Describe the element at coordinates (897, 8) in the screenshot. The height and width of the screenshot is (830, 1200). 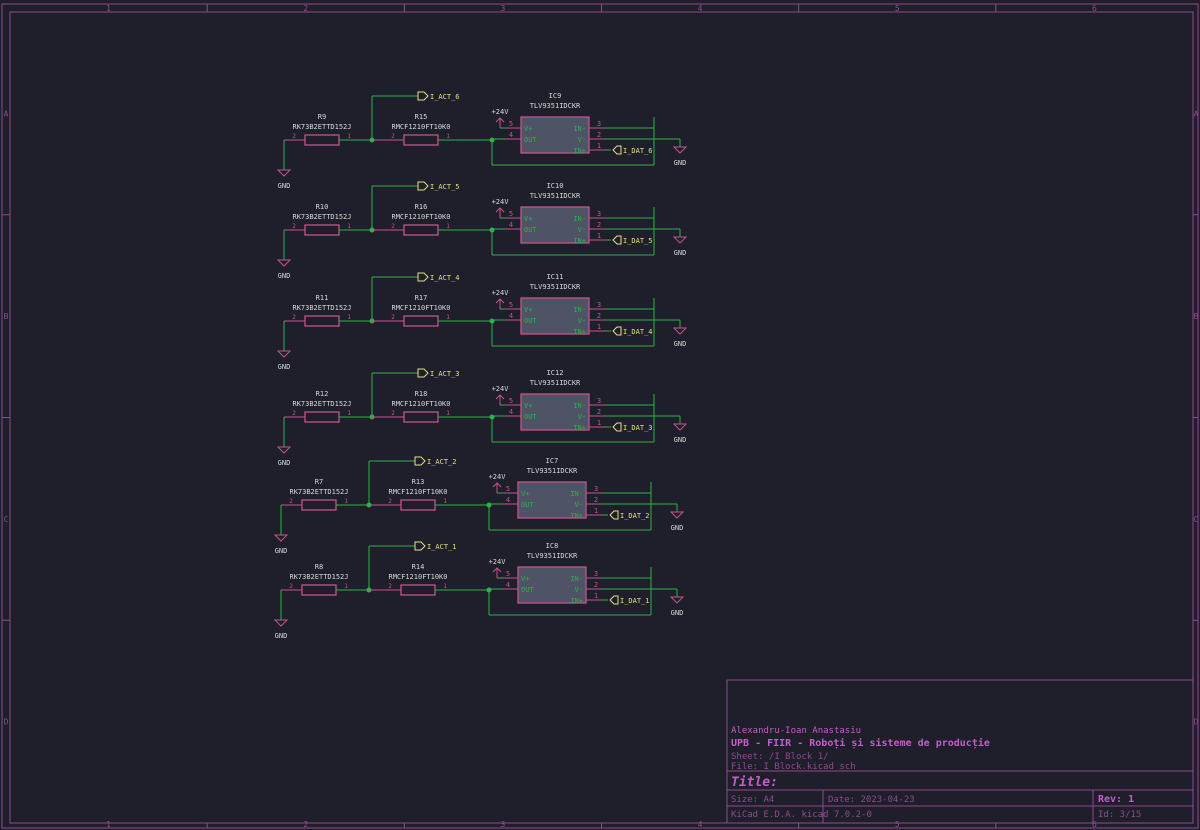
I see `column-label-top: 5` at that location.